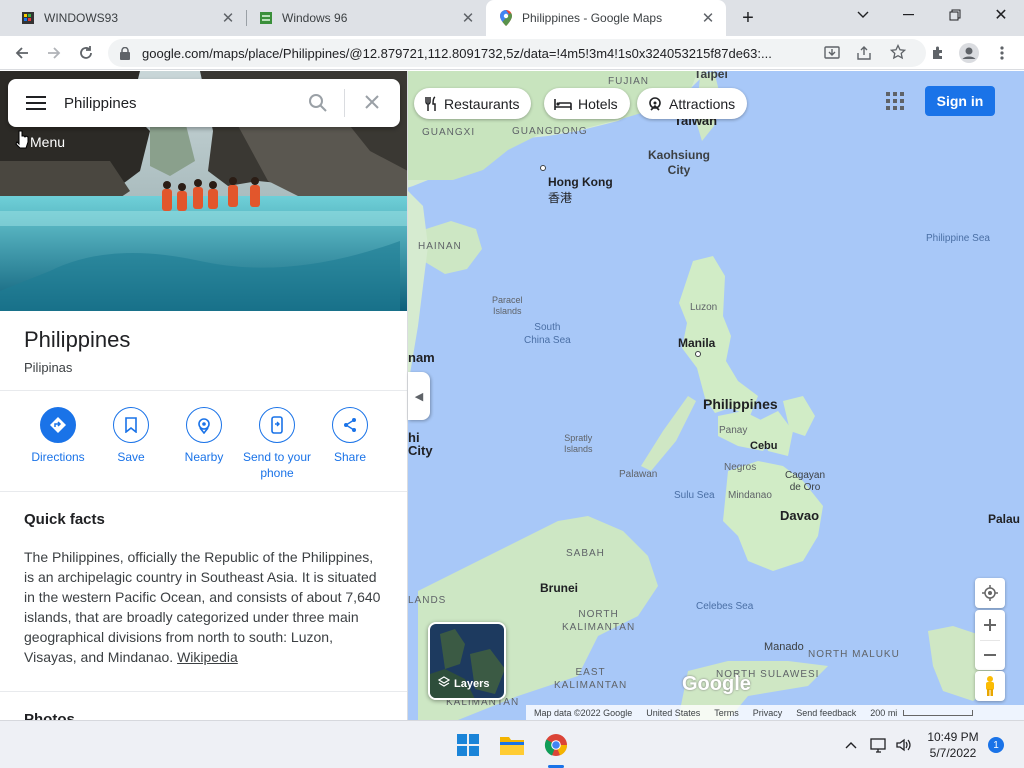 The image size is (1024, 768). Describe the element at coordinates (832, 55) in the screenshot. I see `install-icon` at that location.